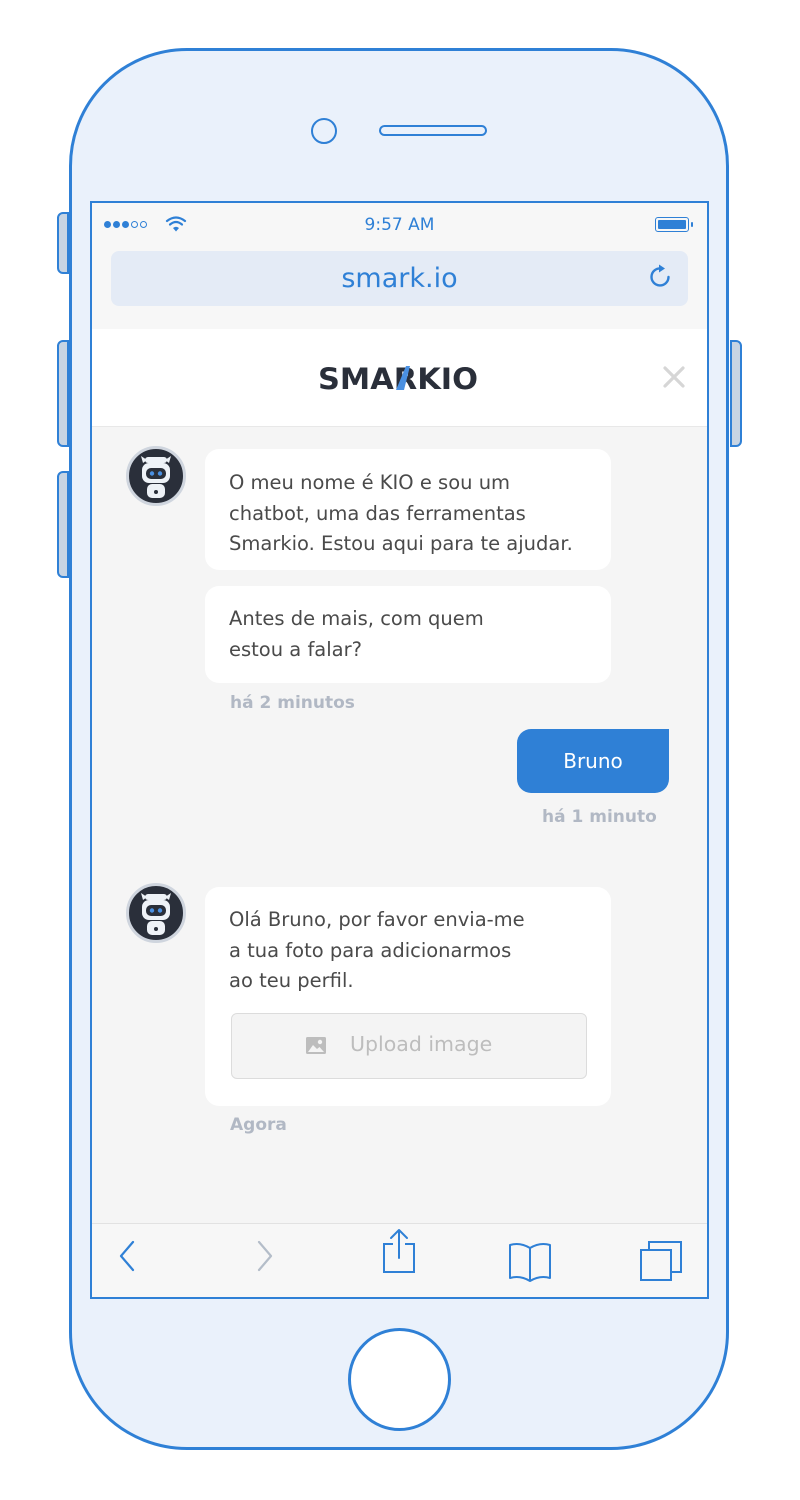  I want to click on bookmarks-icon, so click(530, 1262).